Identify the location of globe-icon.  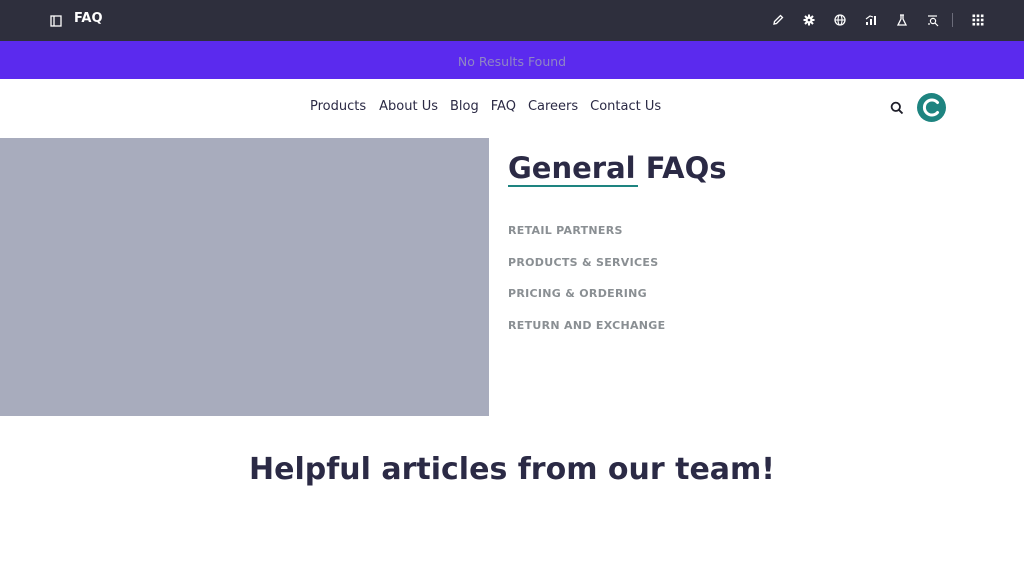
(840, 20).